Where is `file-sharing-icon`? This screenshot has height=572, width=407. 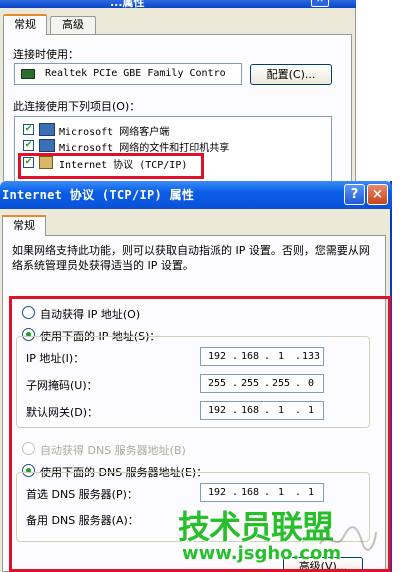
file-sharing-icon is located at coordinates (47, 145).